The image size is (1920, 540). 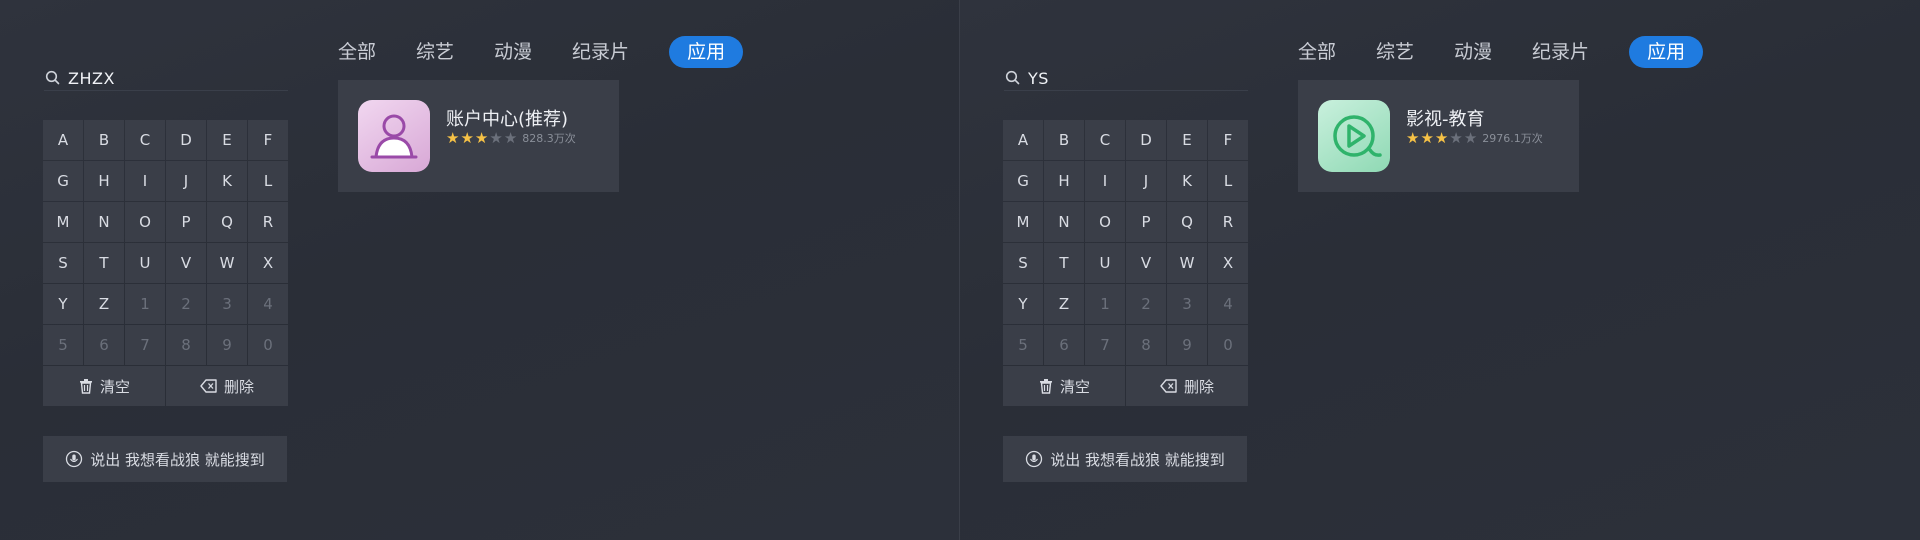 I want to click on backspace-icon, so click(x=208, y=386).